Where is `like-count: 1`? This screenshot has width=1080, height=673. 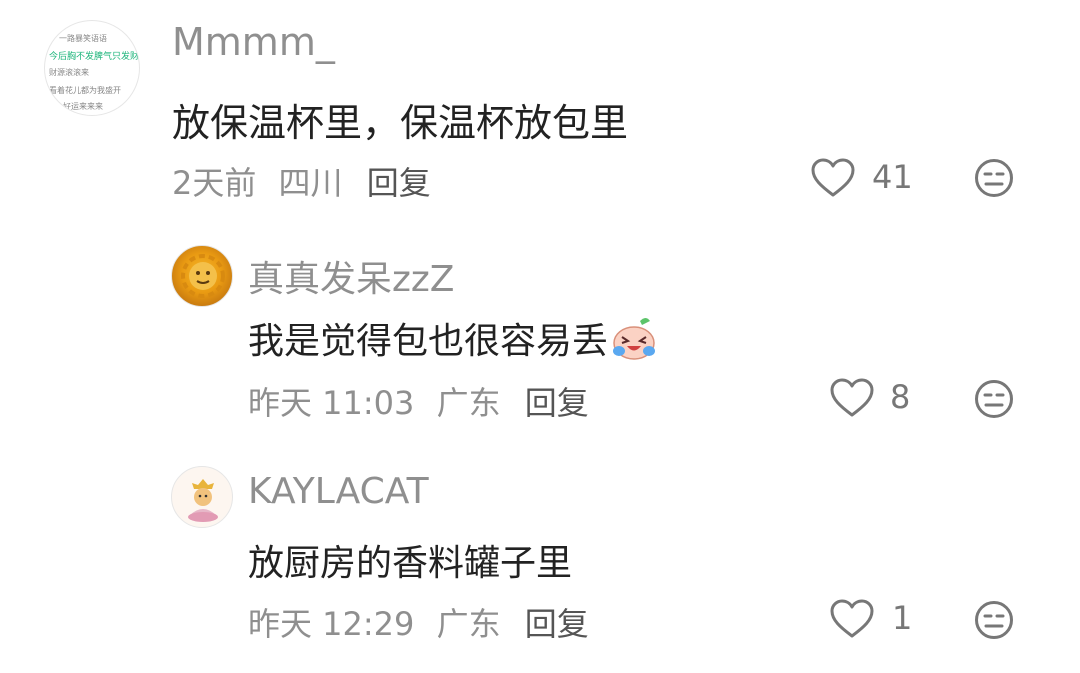
like-count: 1 is located at coordinates (902, 618).